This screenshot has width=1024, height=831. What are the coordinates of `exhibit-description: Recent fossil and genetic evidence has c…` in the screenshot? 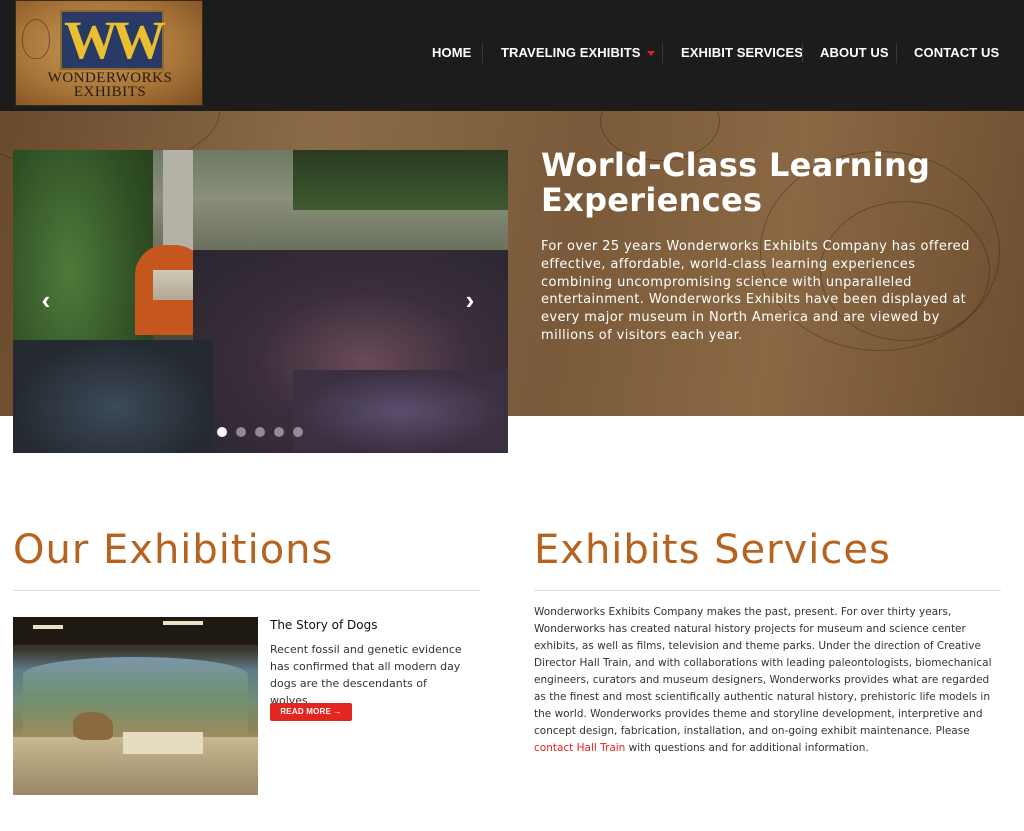 It's located at (366, 675).